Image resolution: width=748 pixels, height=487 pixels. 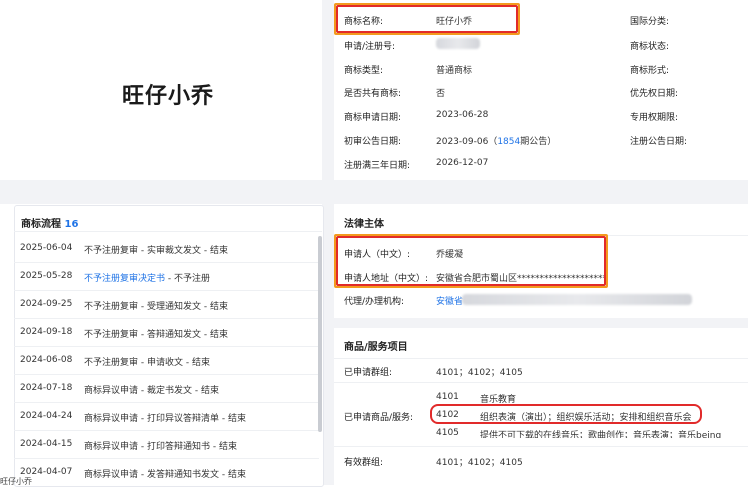 What do you see at coordinates (650, 71) in the screenshot?
I see `field-label-form: 商标形式:` at bounding box center [650, 71].